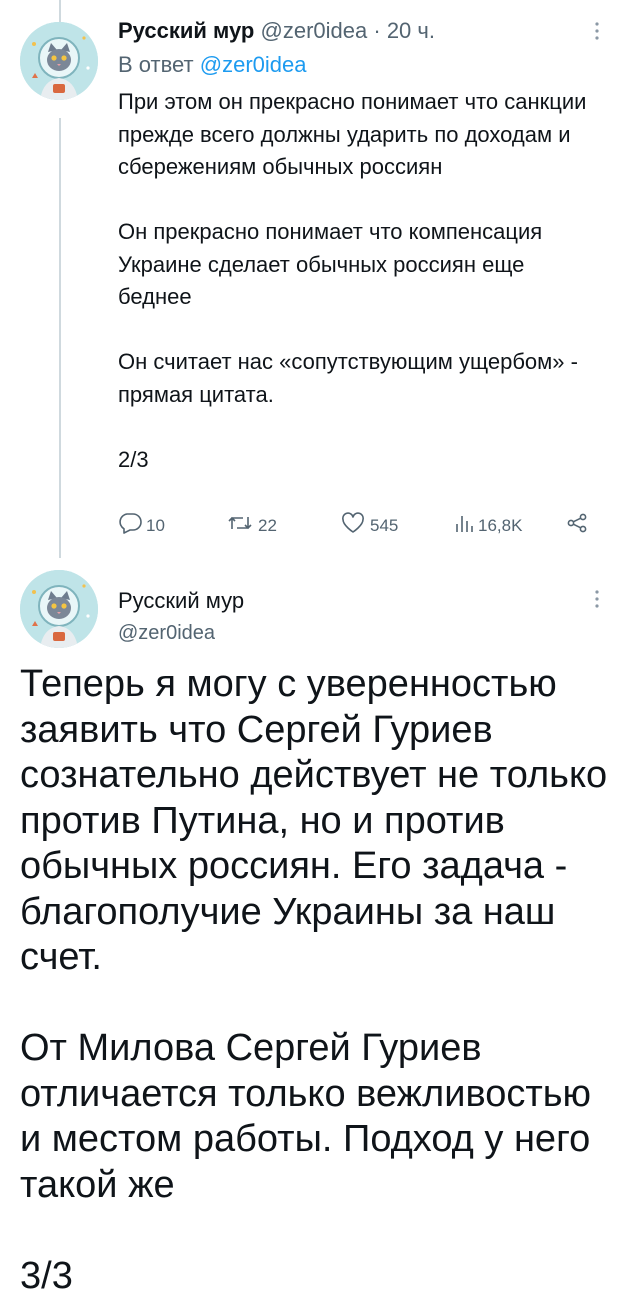 Image resolution: width=624 pixels, height=1299 pixels. What do you see at coordinates (60, 11) in the screenshot?
I see `thread-line-top` at bounding box center [60, 11].